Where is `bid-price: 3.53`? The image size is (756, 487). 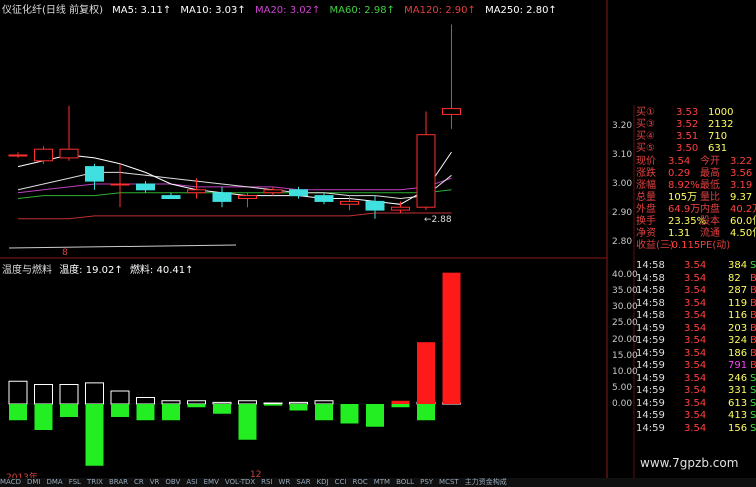
bid-price: 3.53 is located at coordinates (687, 112).